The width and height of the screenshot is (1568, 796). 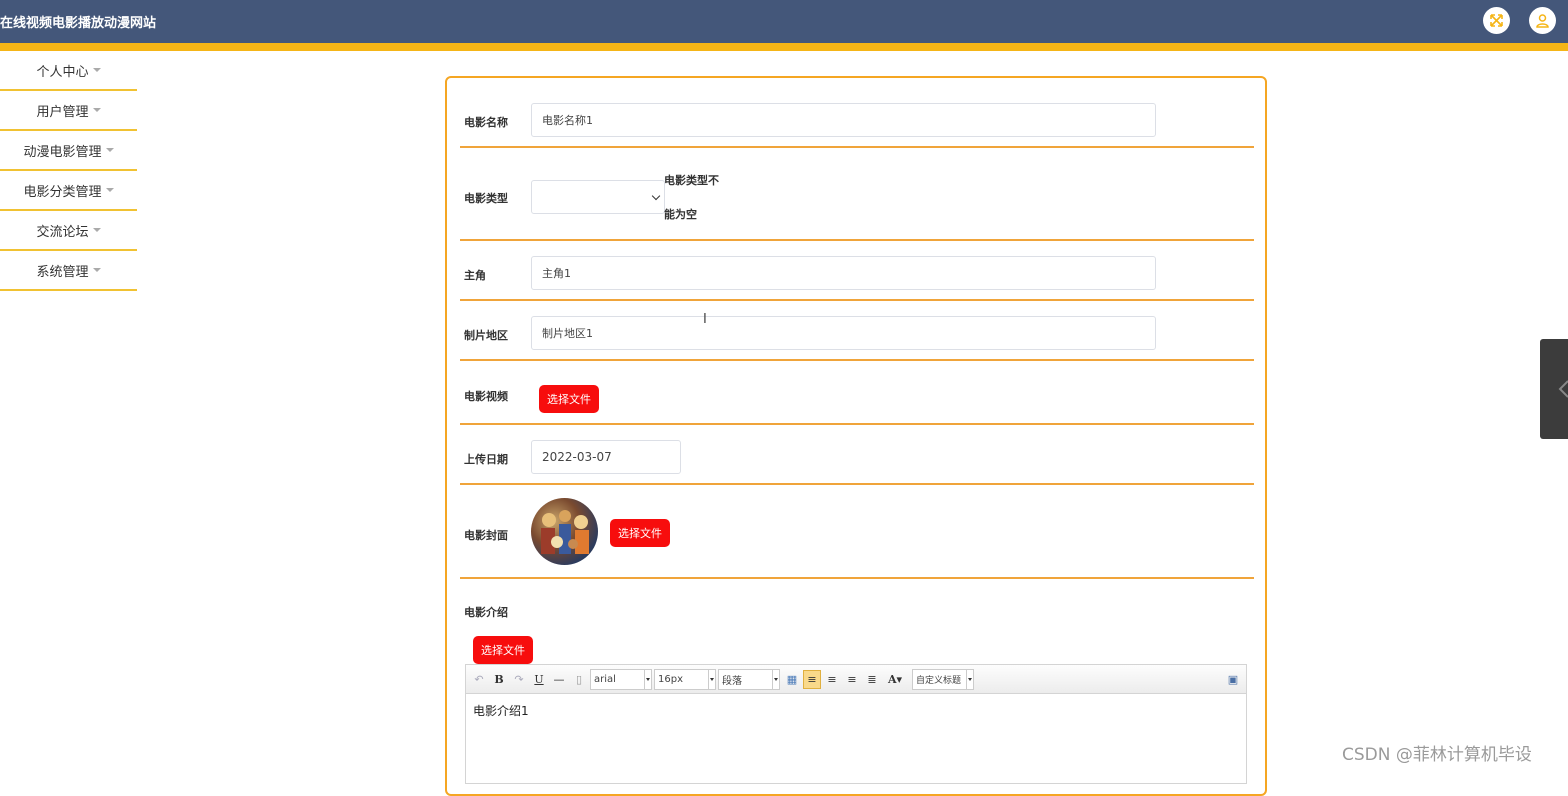 I want to click on form-row-name: 电影名称 电影名称1, so click(x=857, y=113).